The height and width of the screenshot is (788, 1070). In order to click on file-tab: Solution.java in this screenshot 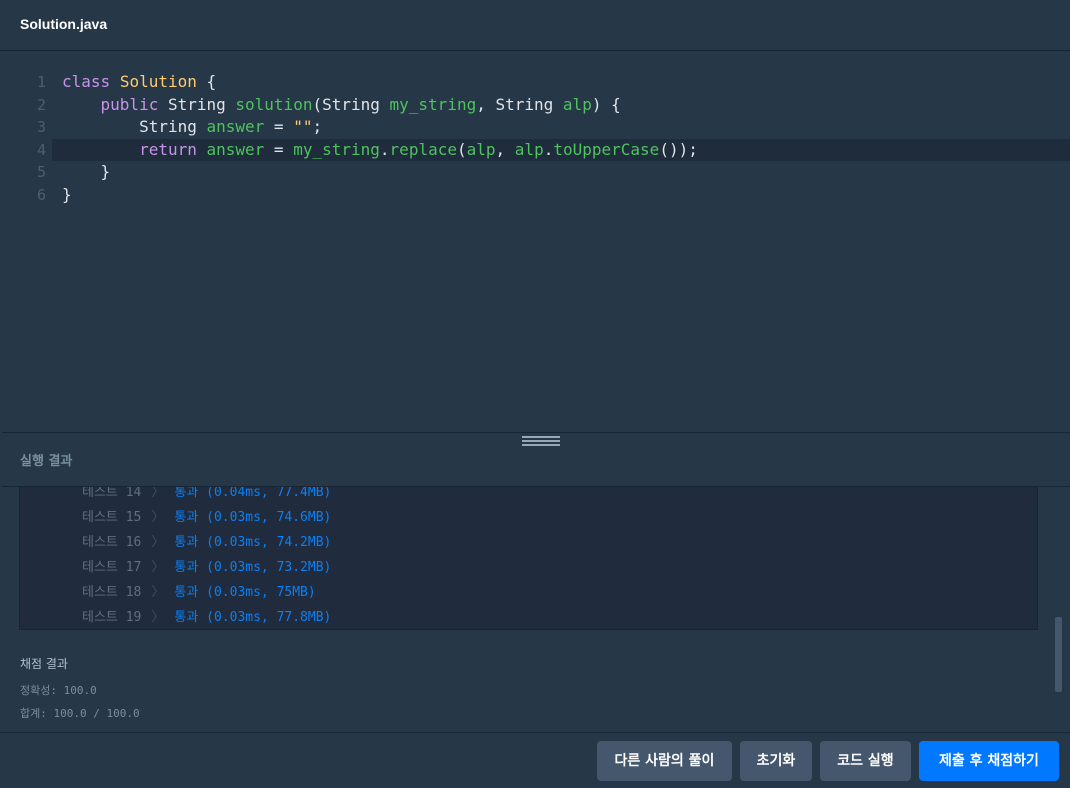, I will do `click(63, 24)`.